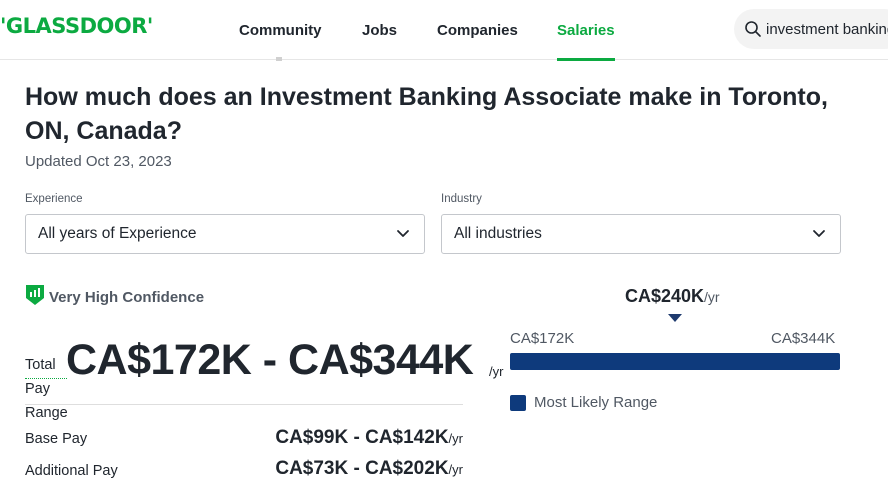 The height and width of the screenshot is (499, 888). What do you see at coordinates (279, 59) in the screenshot?
I see `nav-indicator` at bounding box center [279, 59].